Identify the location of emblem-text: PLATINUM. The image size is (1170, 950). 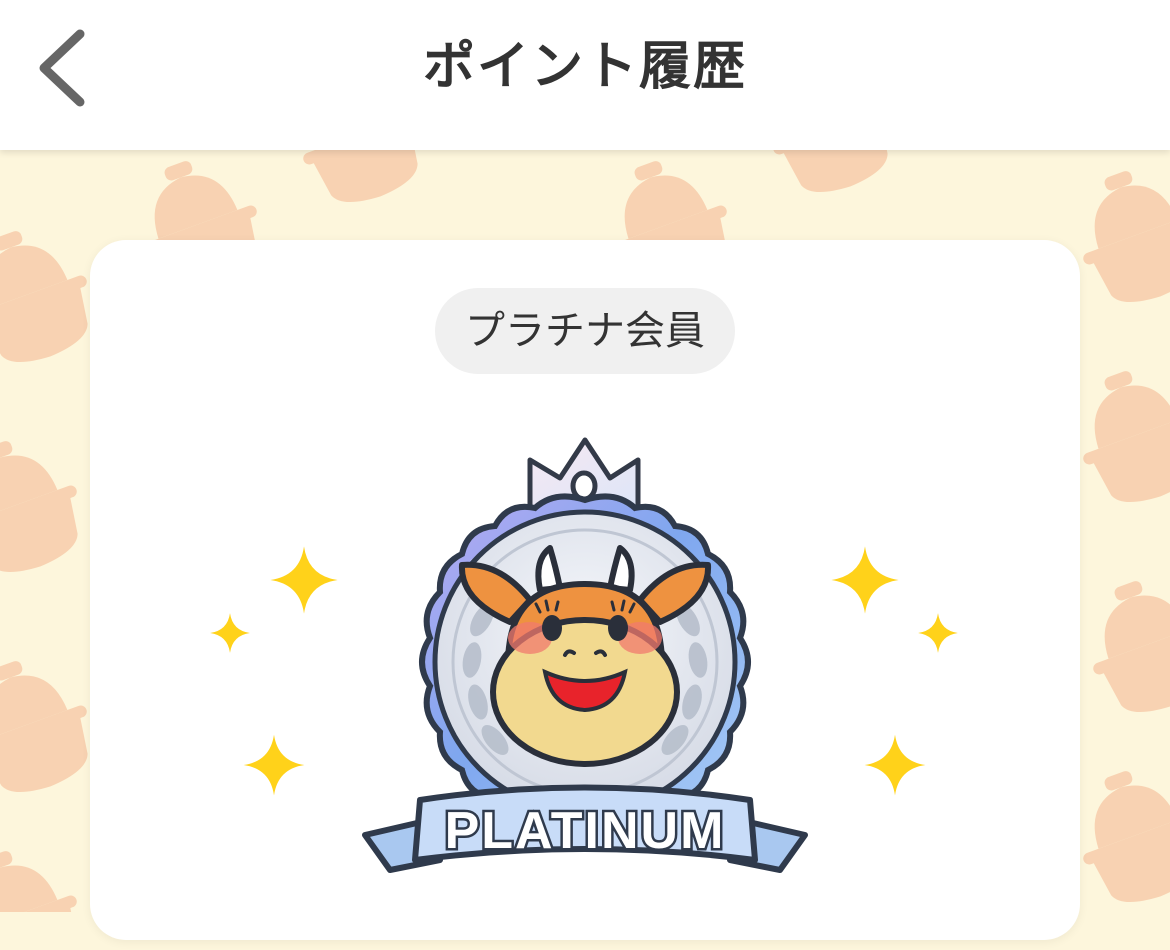
(585, 831).